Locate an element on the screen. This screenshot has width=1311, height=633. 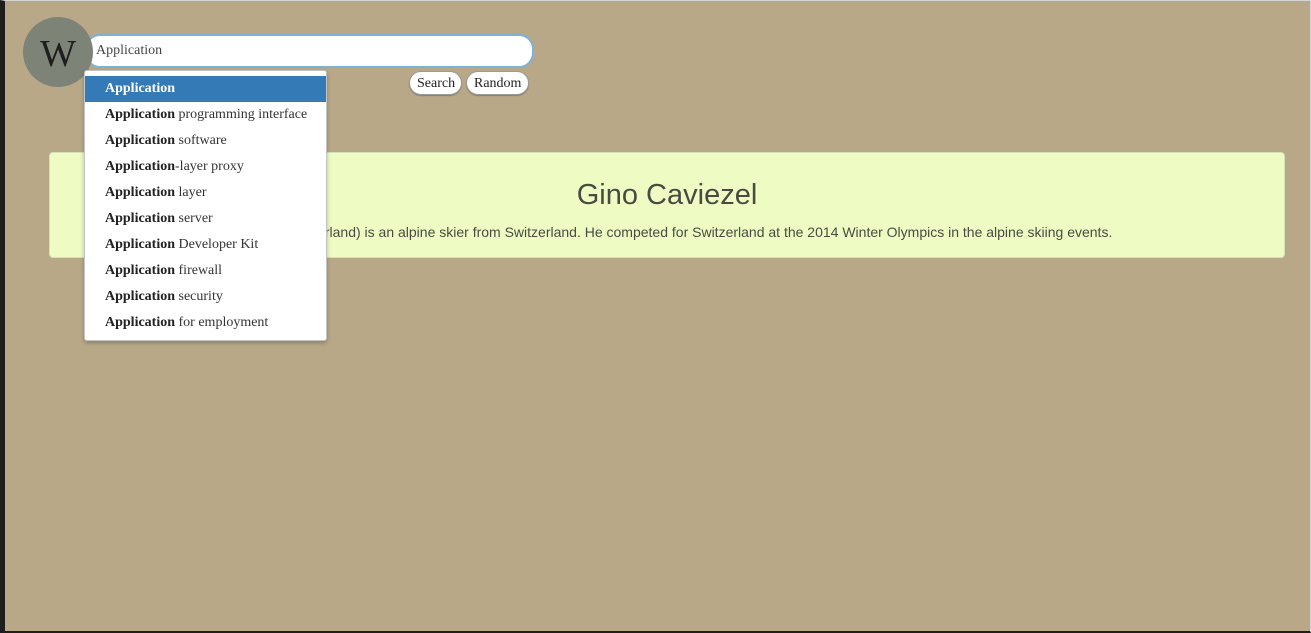
autocomplete-item-rest: layer is located at coordinates (191, 192).